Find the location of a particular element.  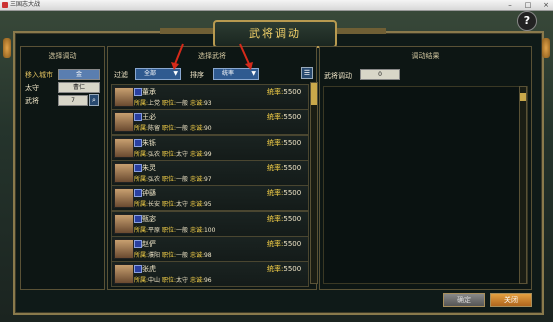

general-row: 钟繇 统率:5500 所属:长安 职位:太守 忠诚:95 is located at coordinates (210, 198).